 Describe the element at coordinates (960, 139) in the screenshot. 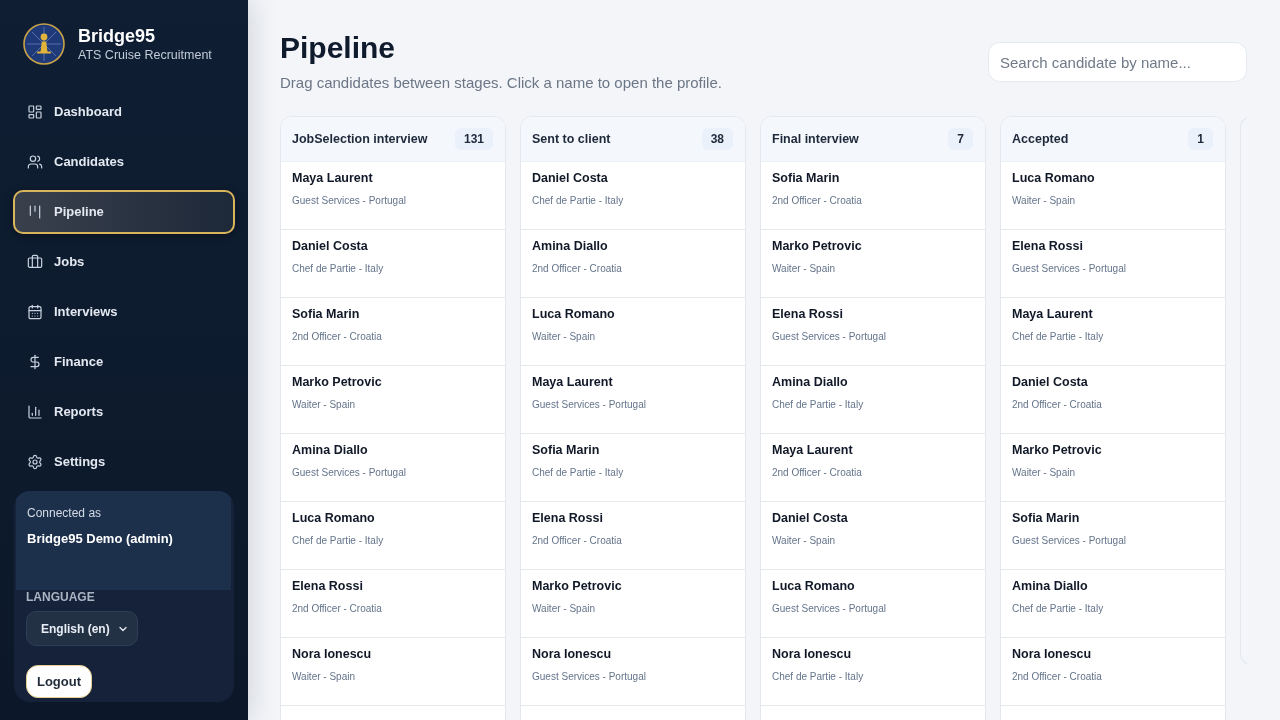

I see `count-badge: 7` at that location.